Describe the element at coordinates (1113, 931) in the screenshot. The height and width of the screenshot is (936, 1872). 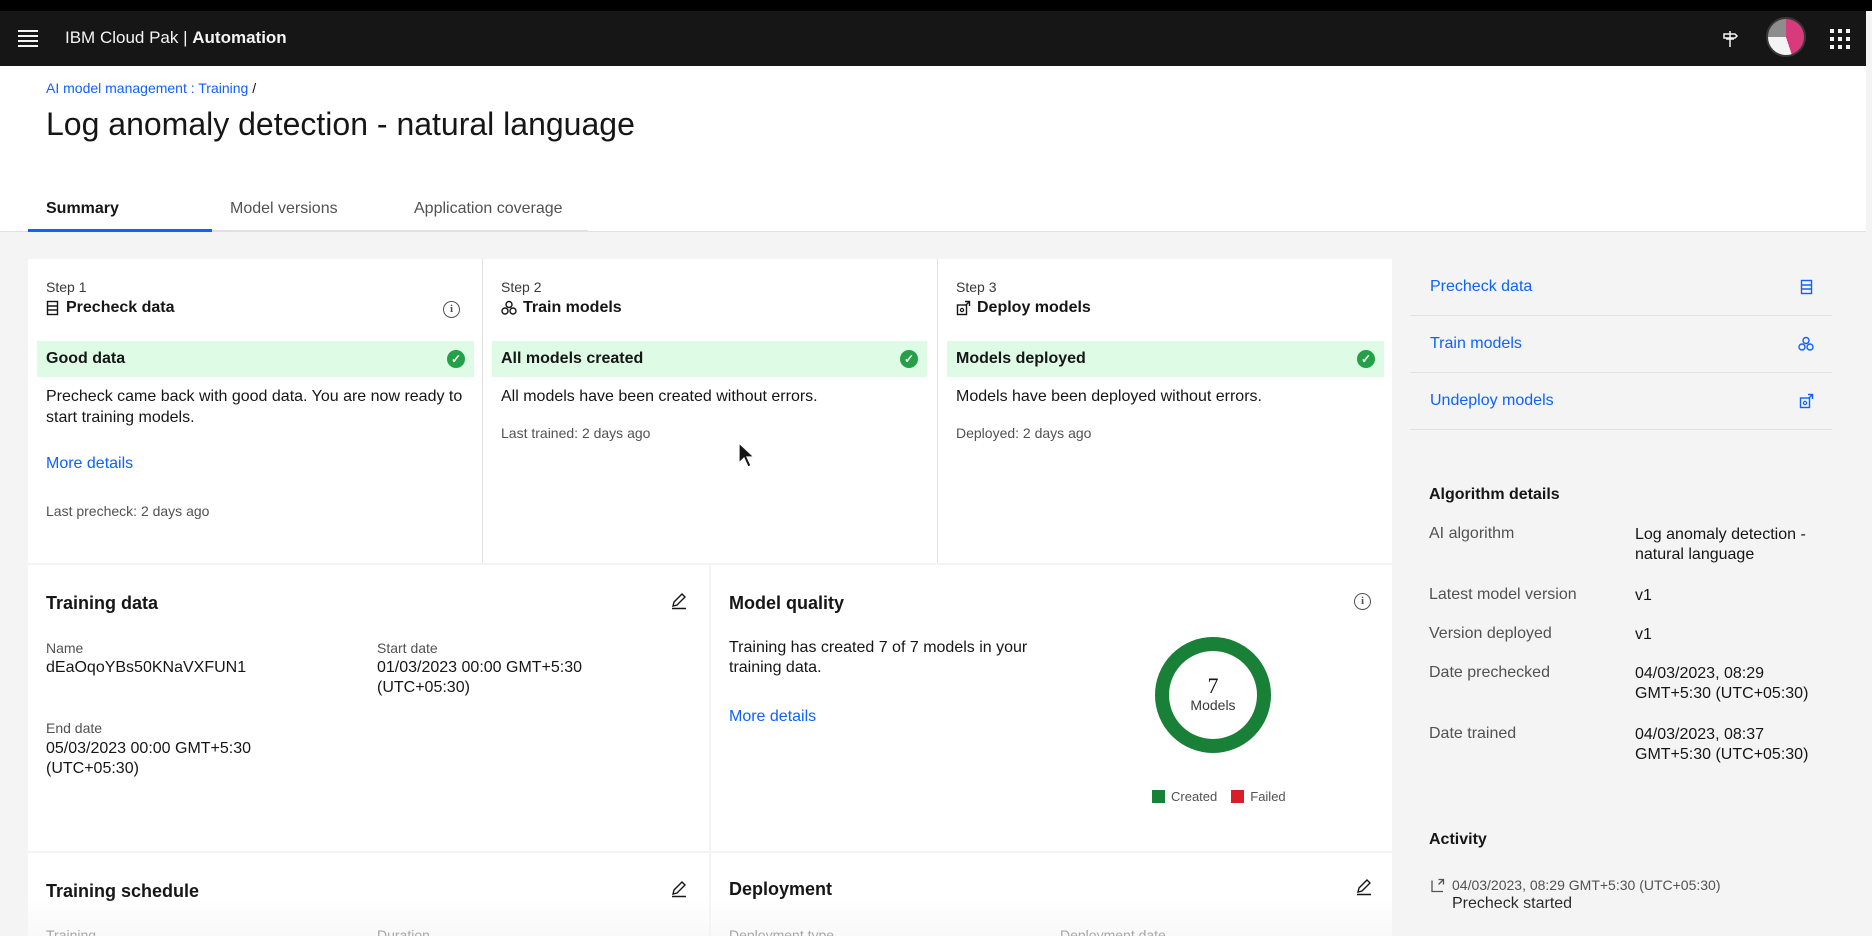
I see `deployment-date-label: Deployment date` at that location.